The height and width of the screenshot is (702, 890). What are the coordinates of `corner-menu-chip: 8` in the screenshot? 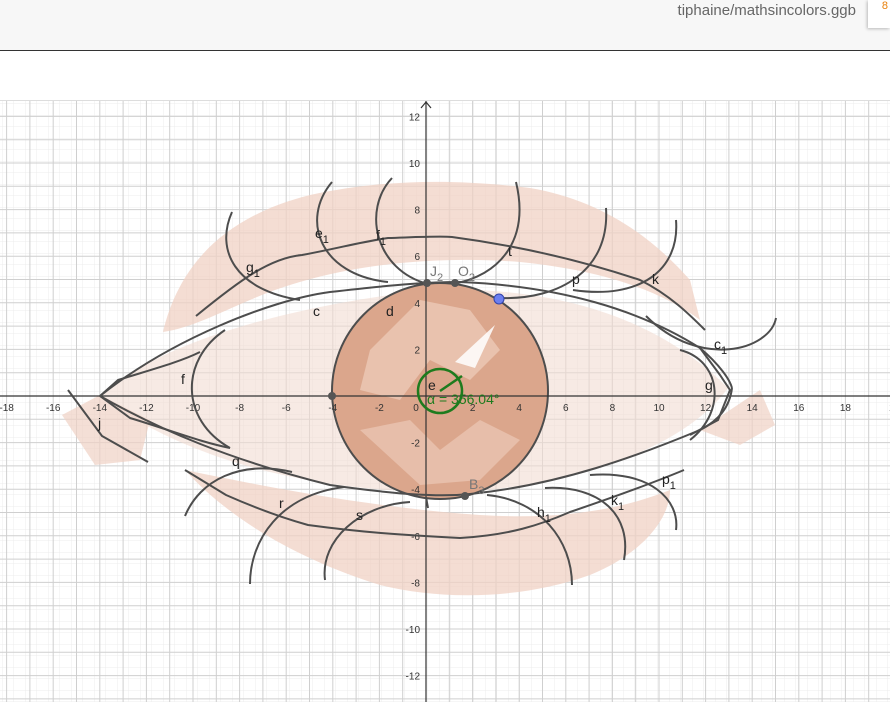 It's located at (879, 14).